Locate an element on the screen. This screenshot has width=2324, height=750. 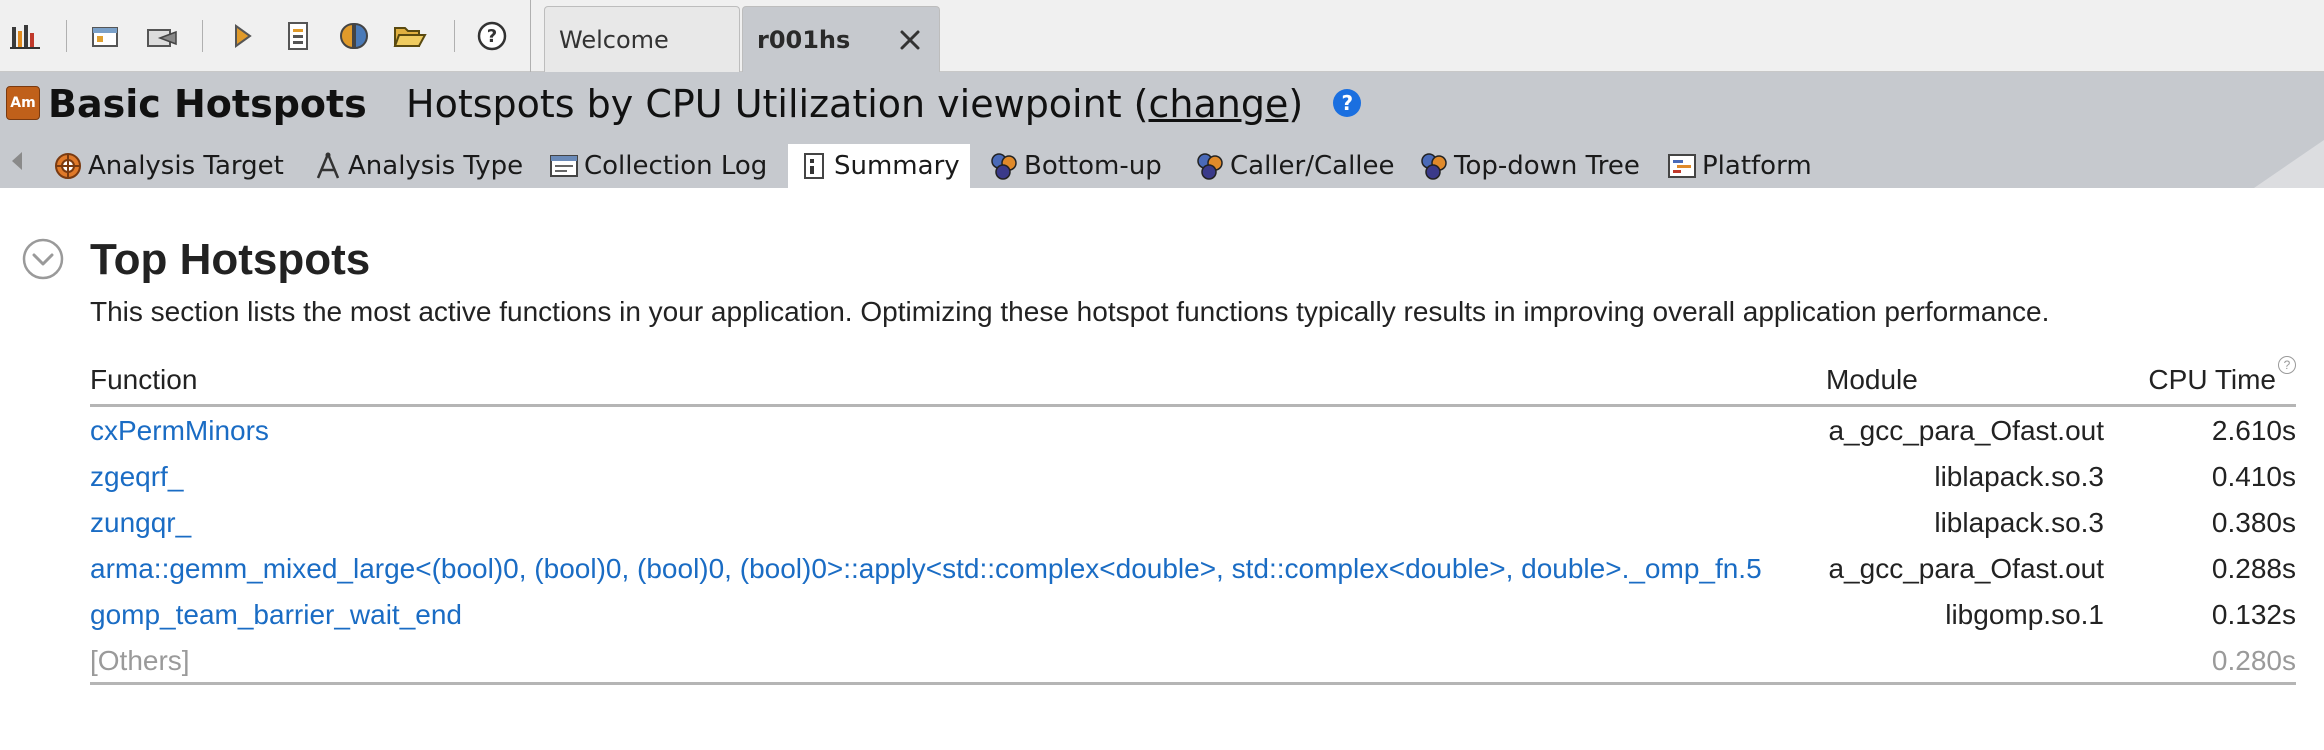
tab-platform: Platform is located at coordinates (1739, 166).